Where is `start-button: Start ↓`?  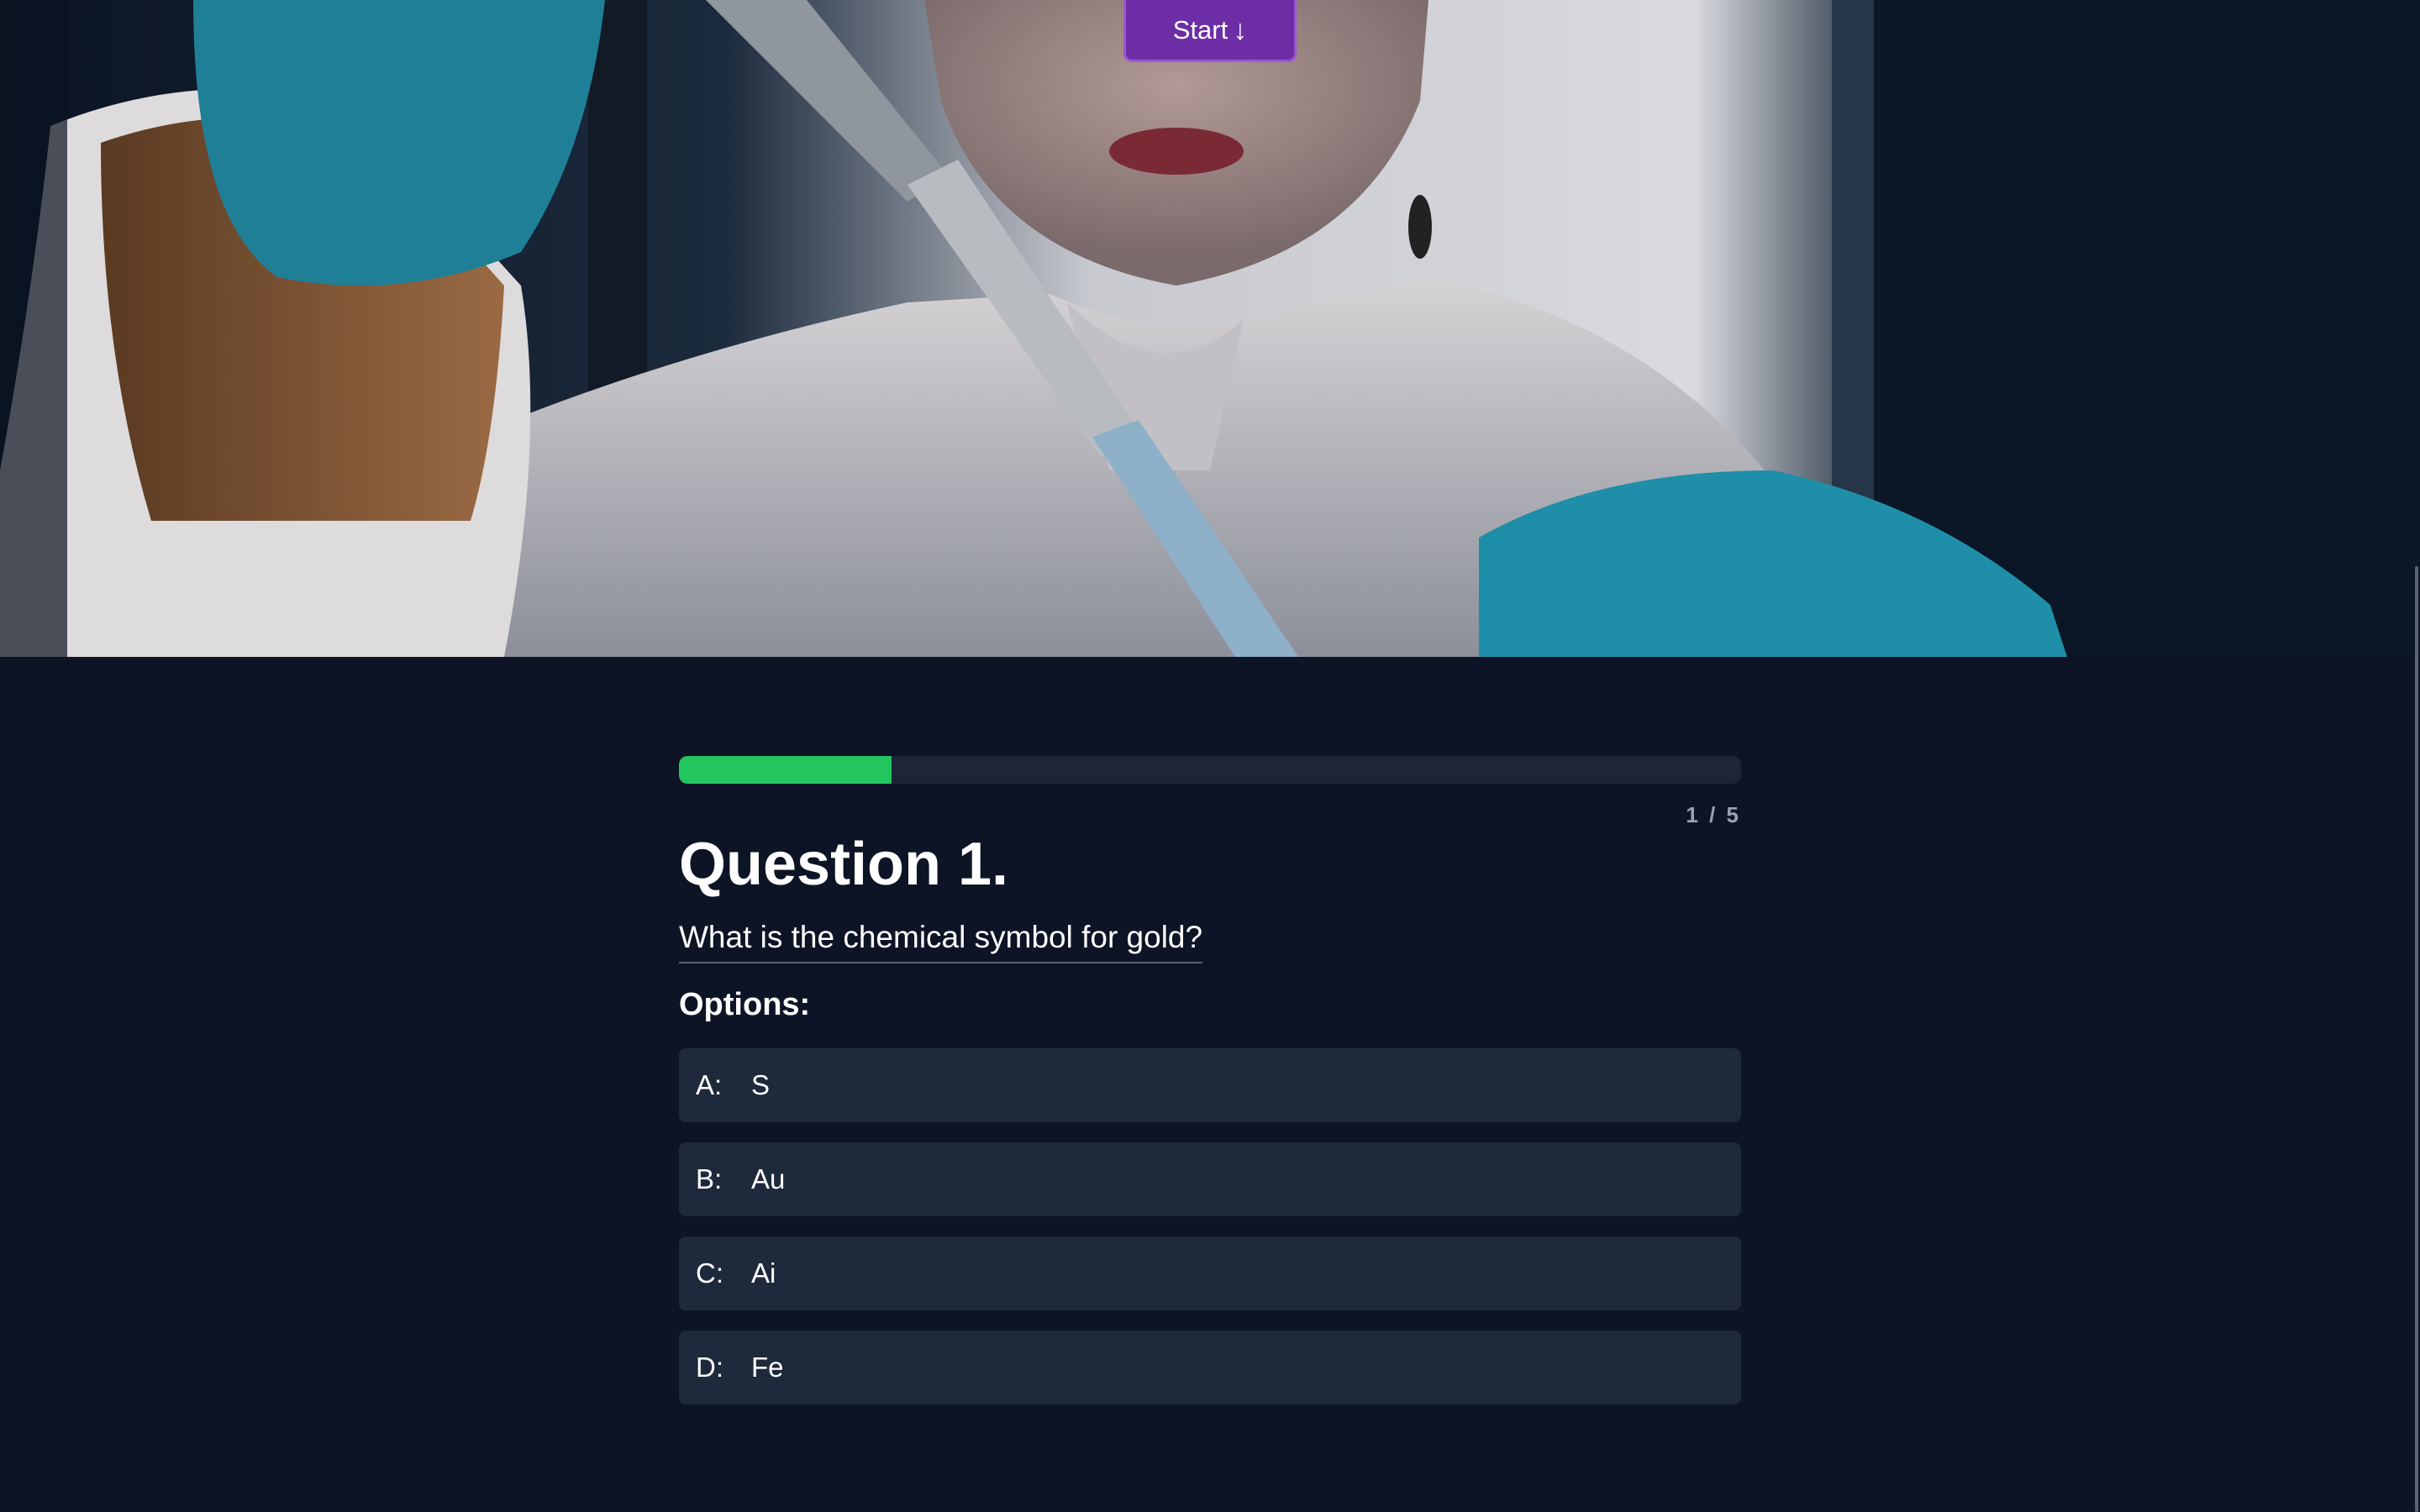 start-button: Start ↓ is located at coordinates (1210, 31).